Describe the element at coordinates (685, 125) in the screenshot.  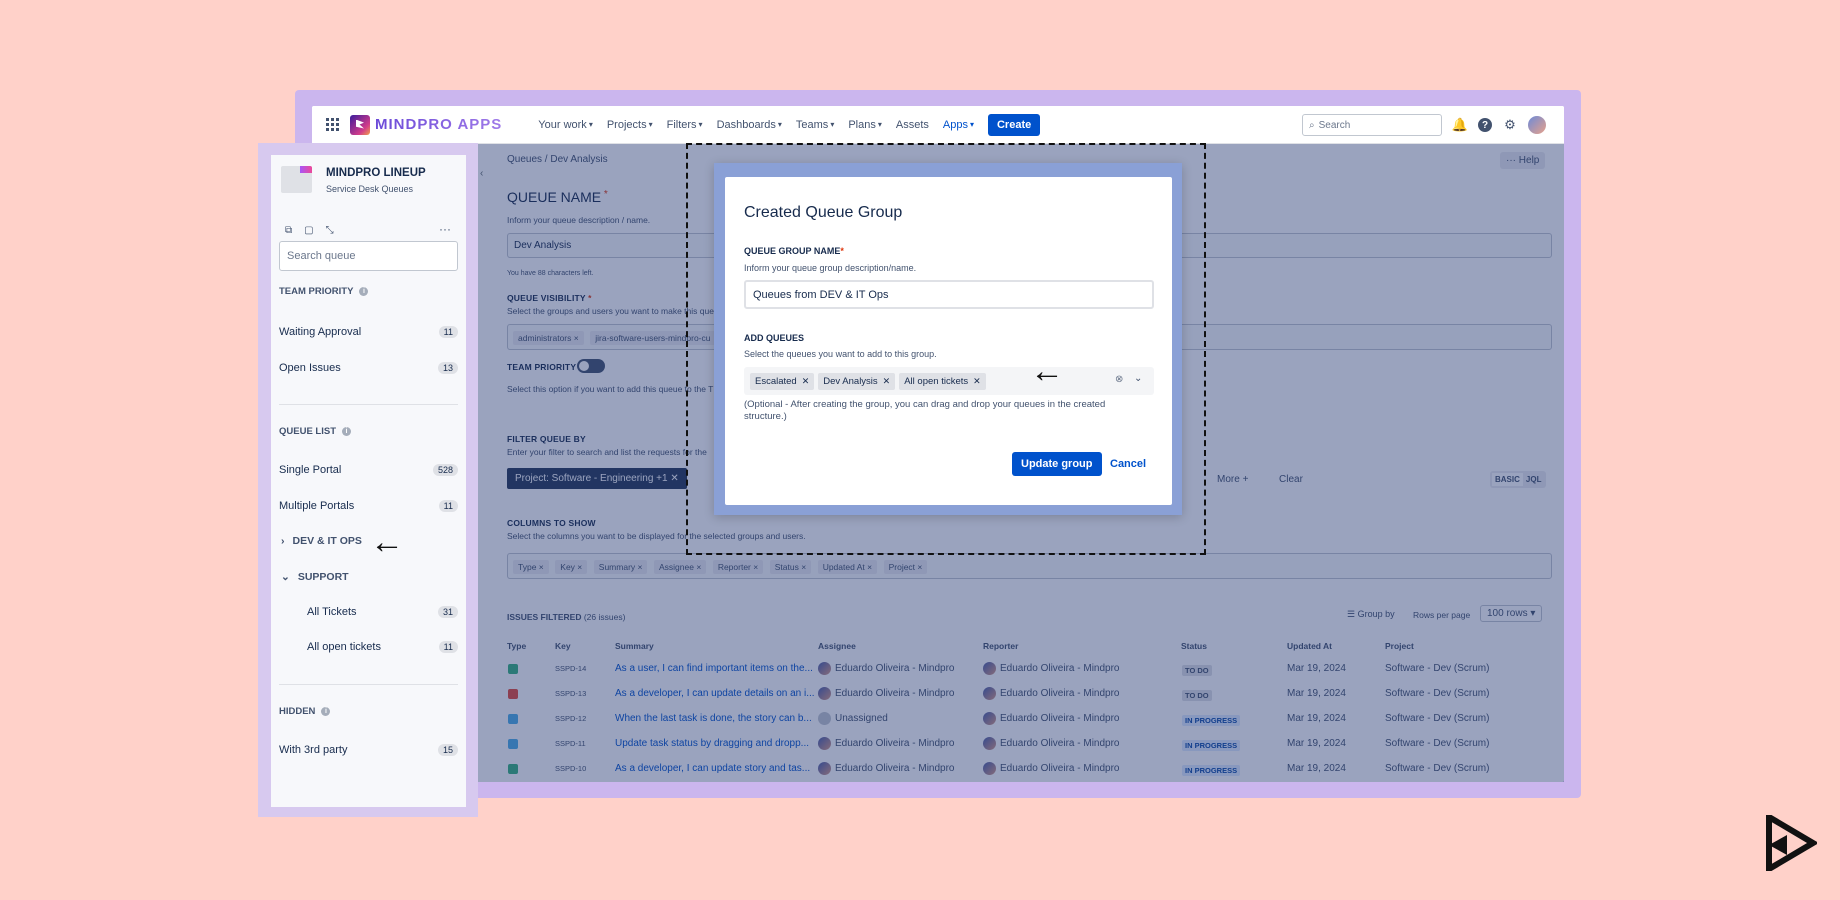
I see `nav-filters: Filters ▾` at that location.